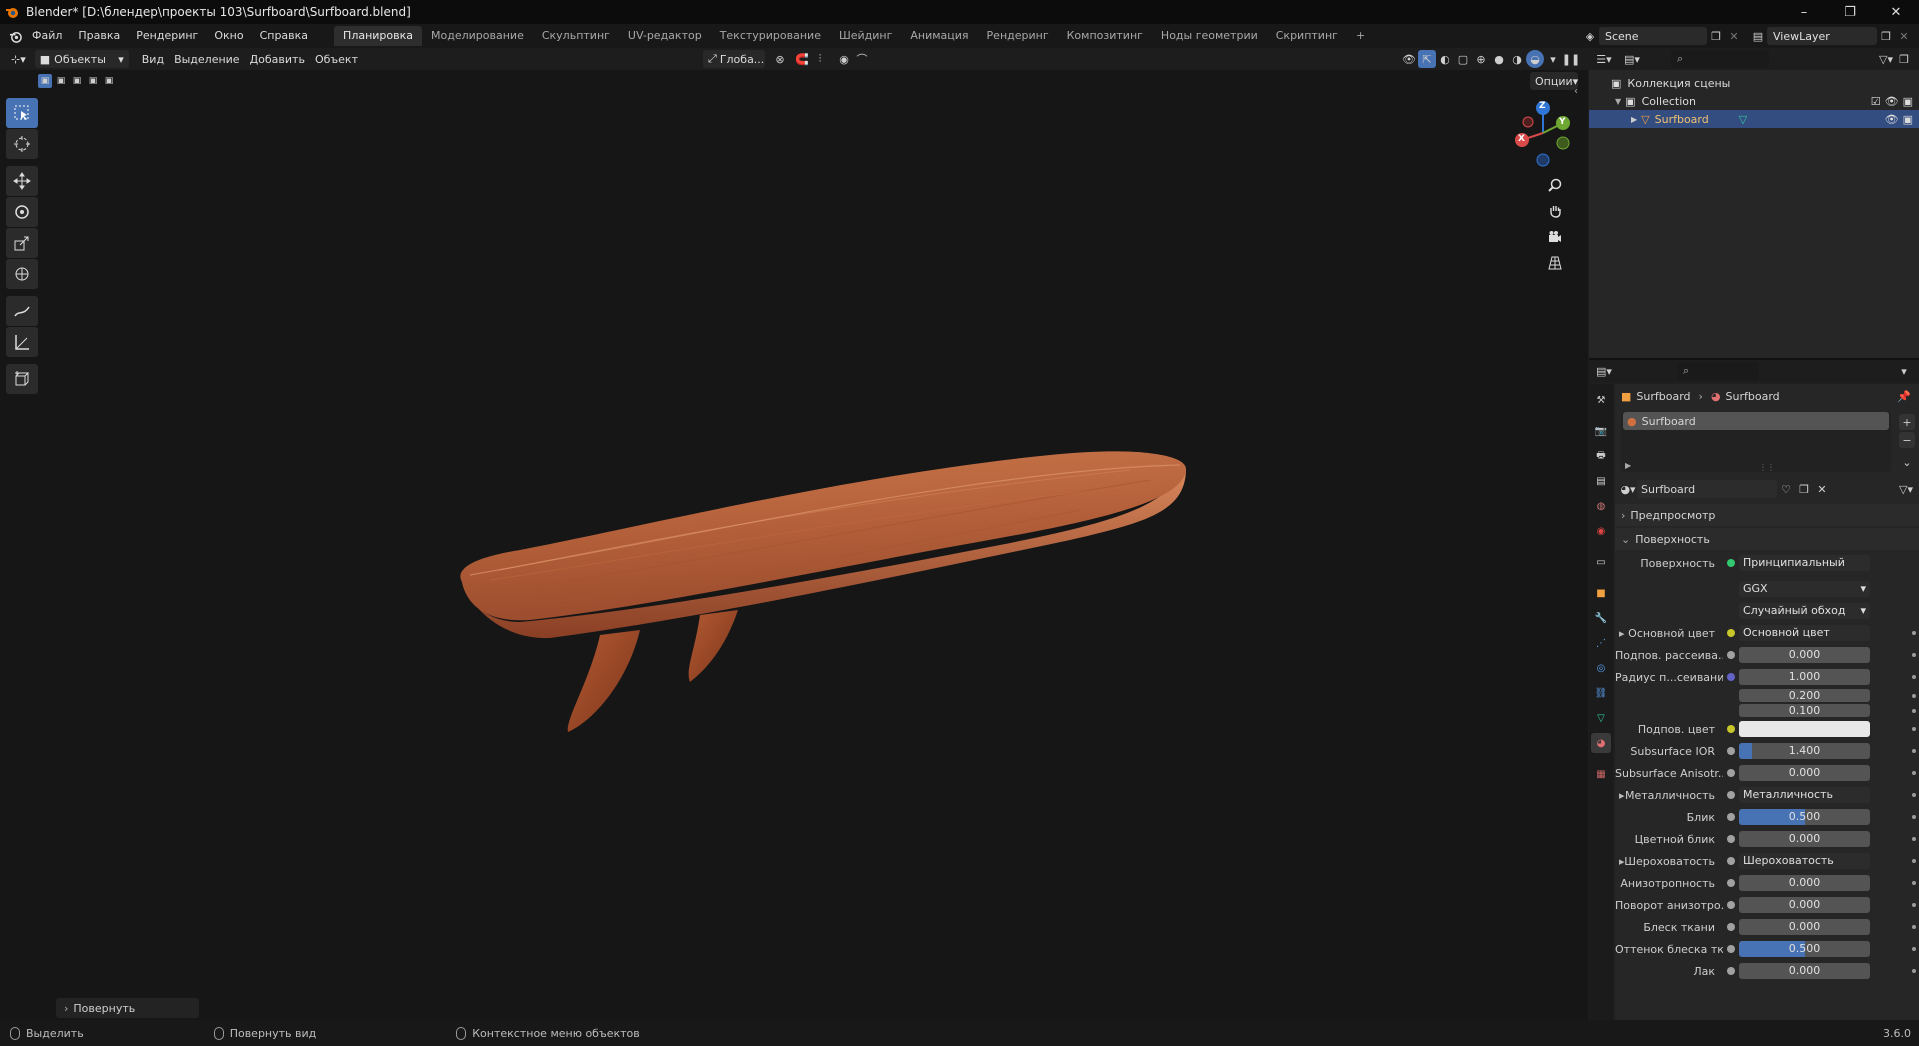  I want to click on snap-target-icon: ⫶, so click(820, 59).